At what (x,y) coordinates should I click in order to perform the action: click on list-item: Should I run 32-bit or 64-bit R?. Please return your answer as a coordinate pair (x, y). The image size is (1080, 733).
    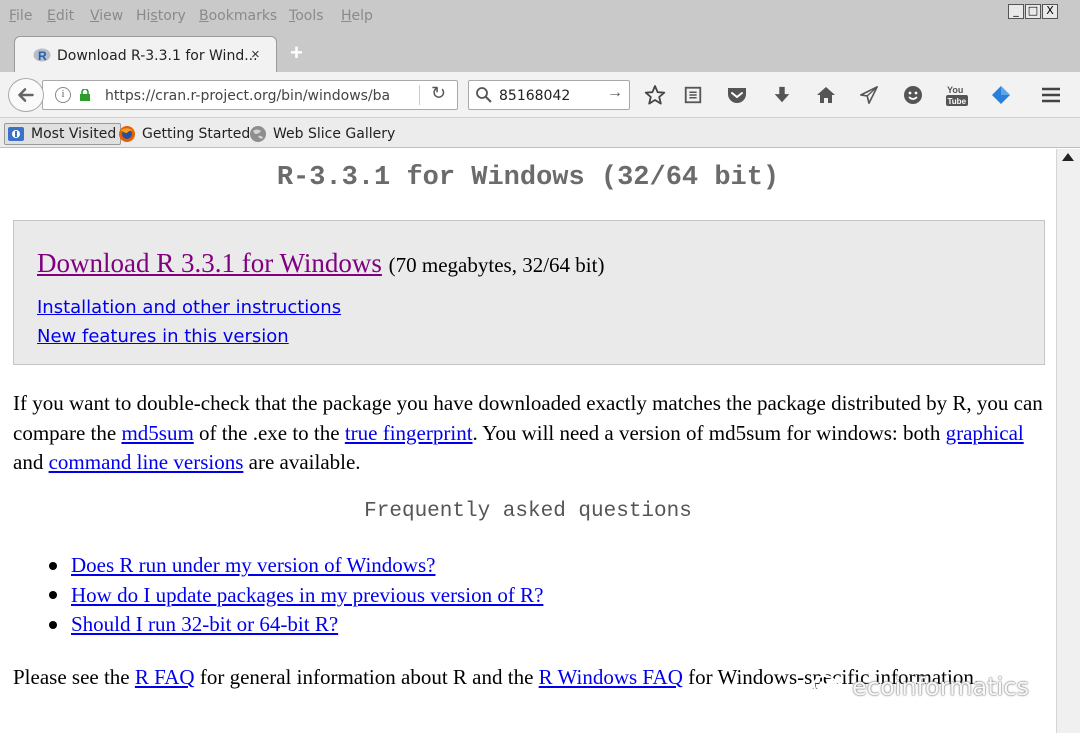
    Looking at the image, I should click on (296, 625).